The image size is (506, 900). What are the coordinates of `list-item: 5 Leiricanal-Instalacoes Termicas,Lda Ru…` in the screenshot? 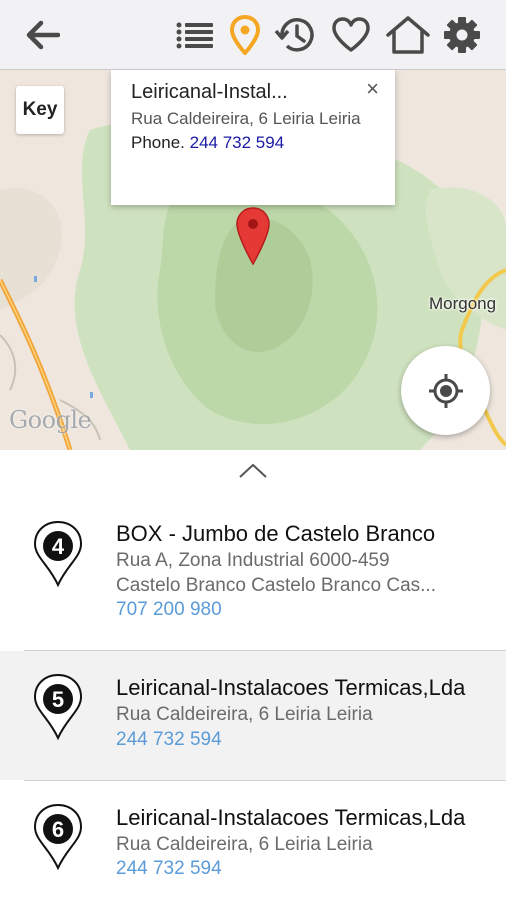 It's located at (253, 715).